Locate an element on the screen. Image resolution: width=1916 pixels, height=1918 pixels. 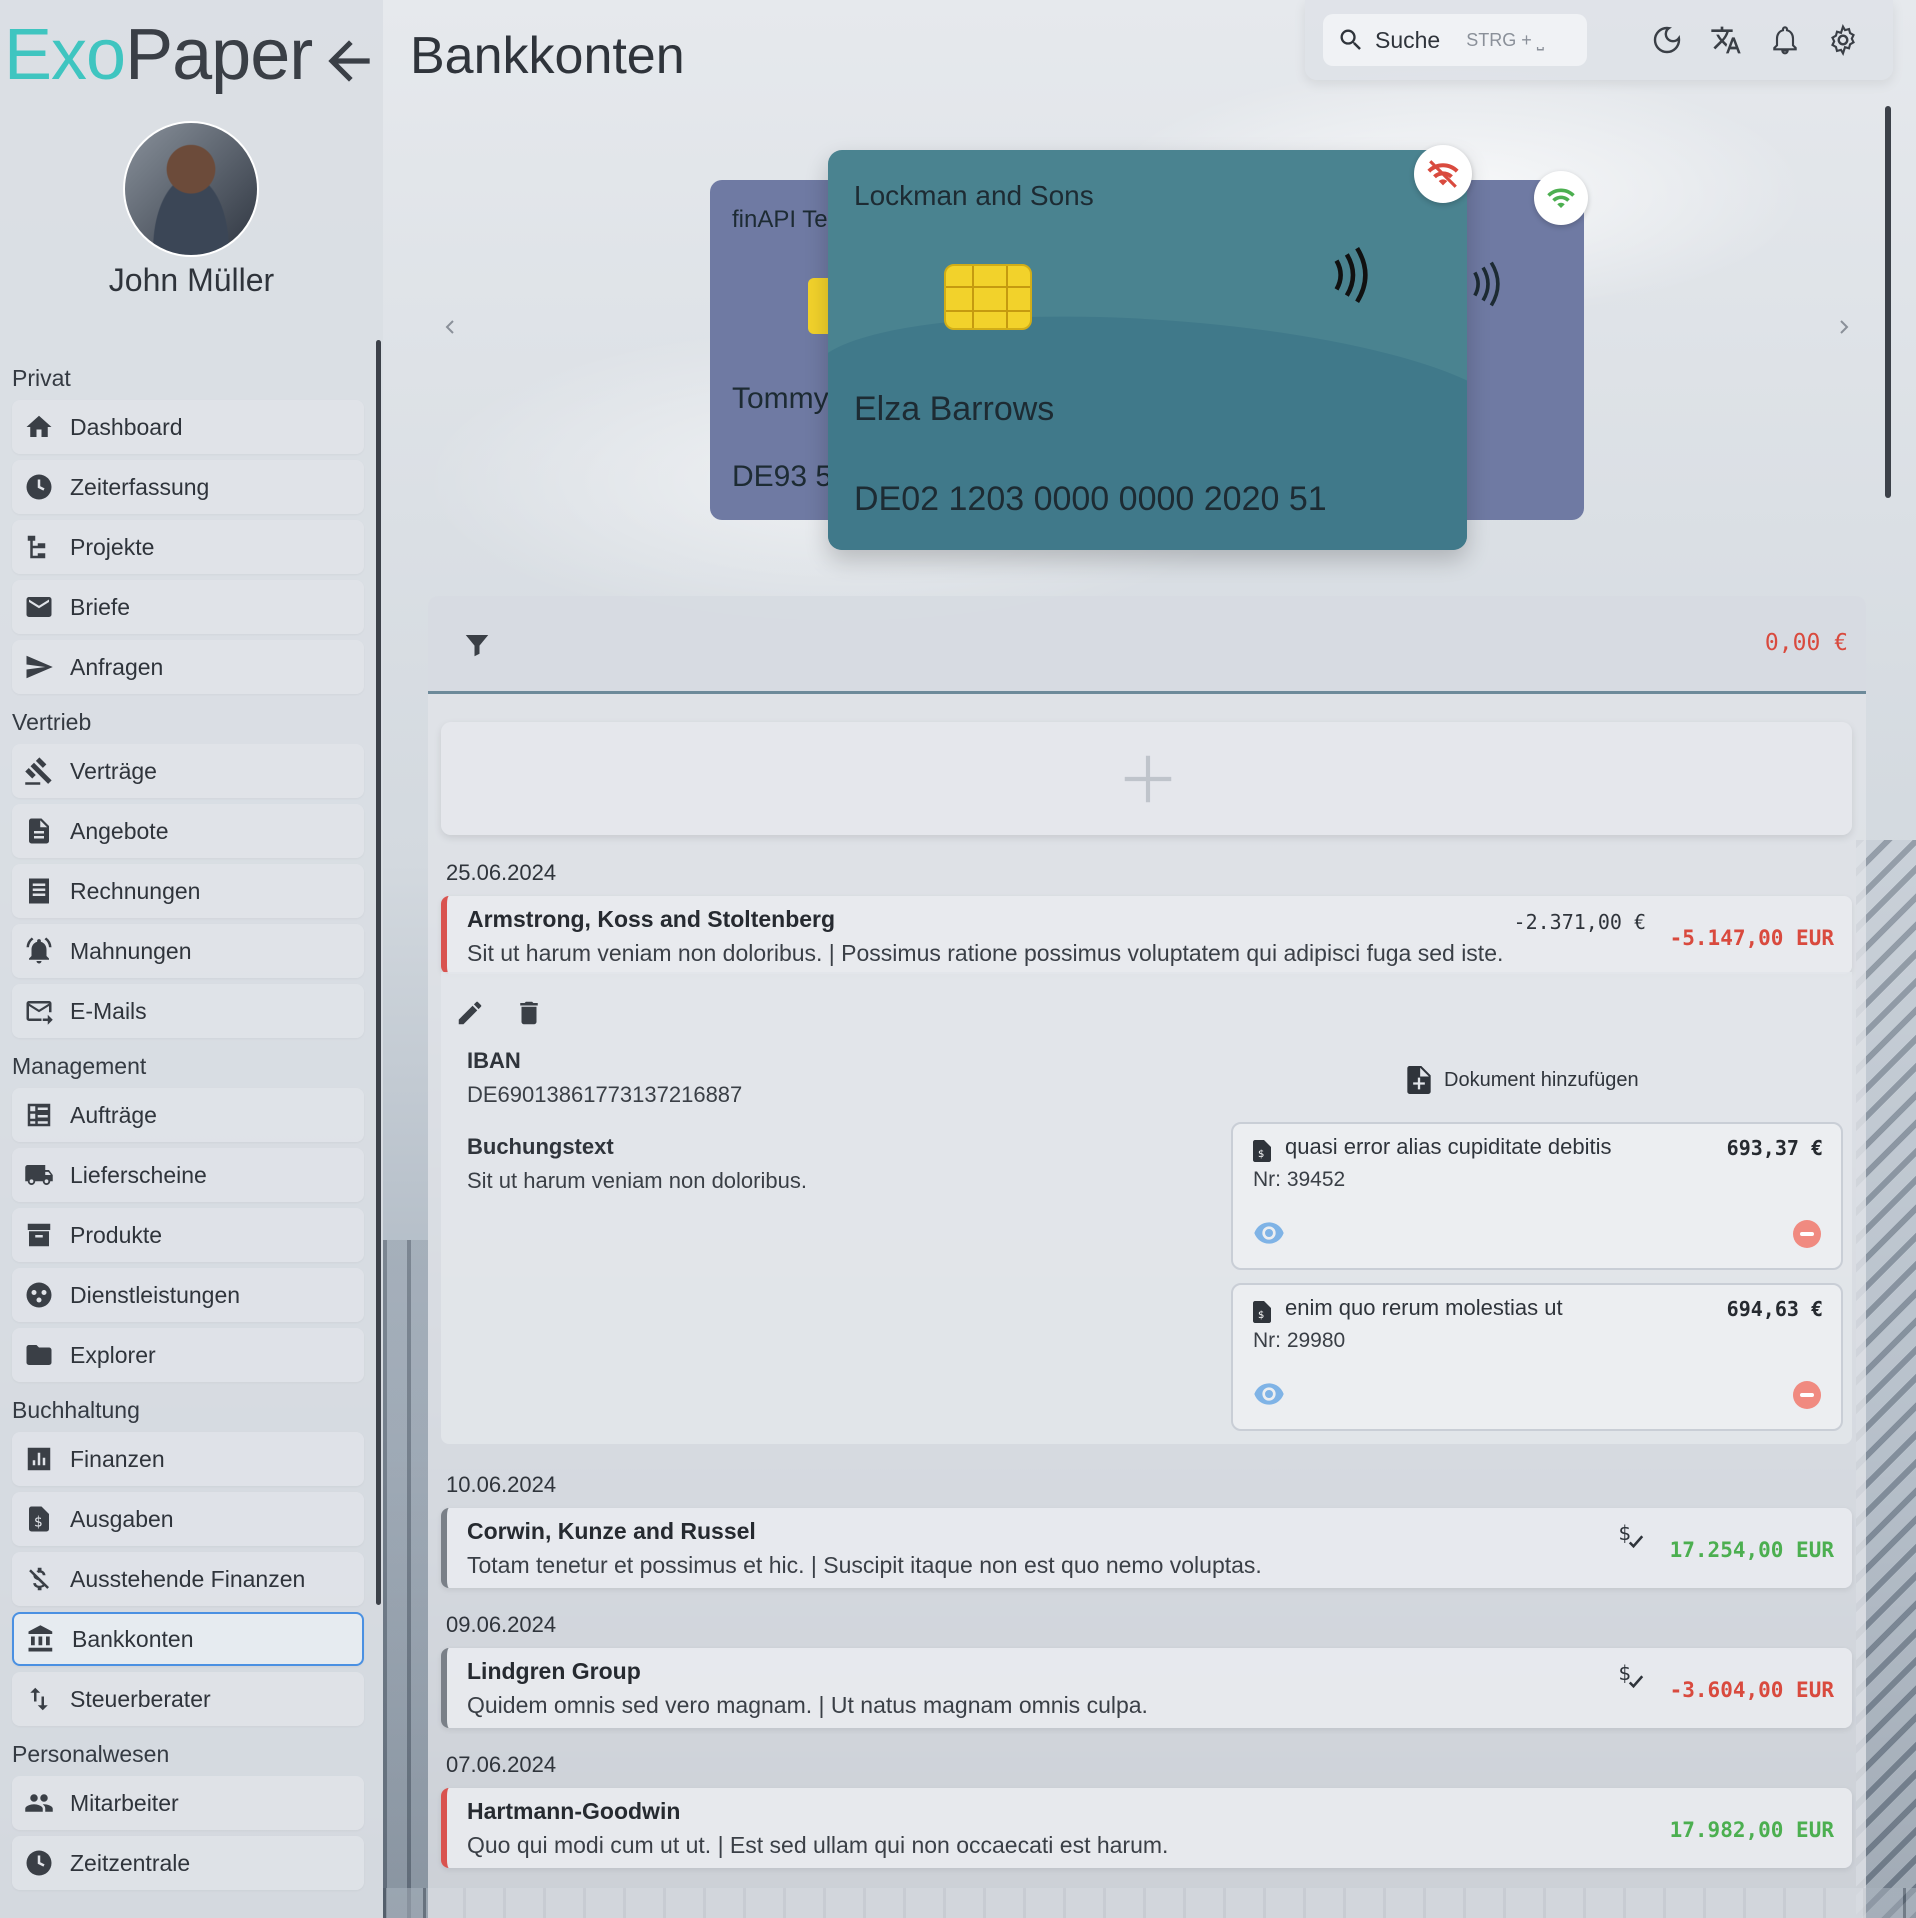
transaction-name: Corwin, Kunze and Russel is located at coordinates (611, 1531).